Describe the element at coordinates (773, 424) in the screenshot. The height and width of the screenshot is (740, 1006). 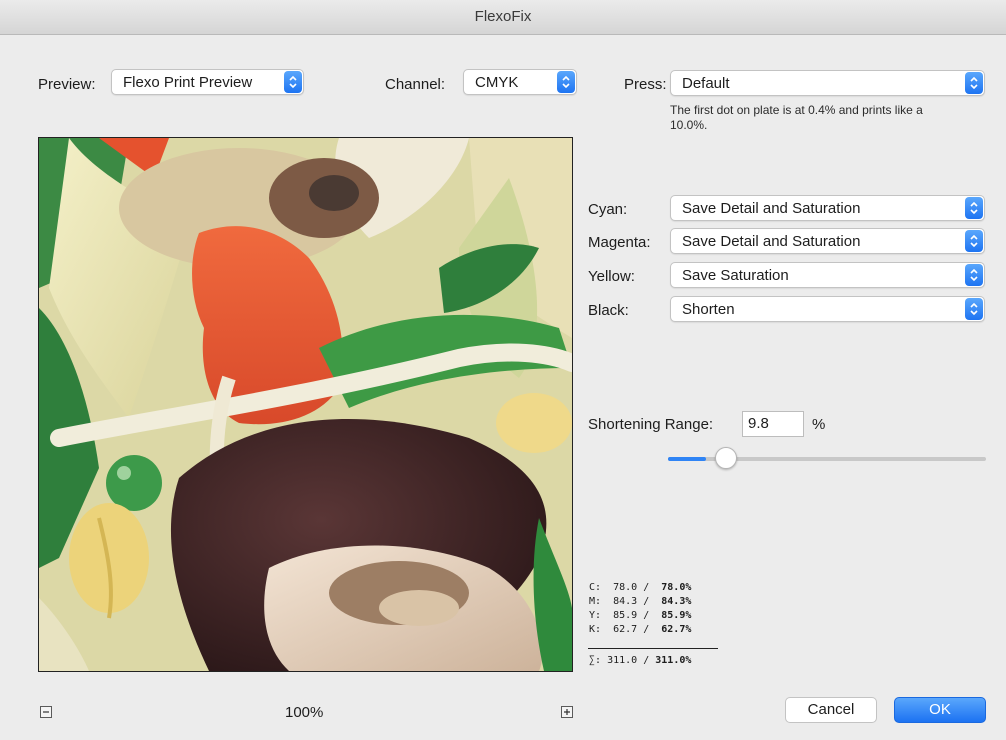
I see `shortening-range-input: 9.8` at that location.